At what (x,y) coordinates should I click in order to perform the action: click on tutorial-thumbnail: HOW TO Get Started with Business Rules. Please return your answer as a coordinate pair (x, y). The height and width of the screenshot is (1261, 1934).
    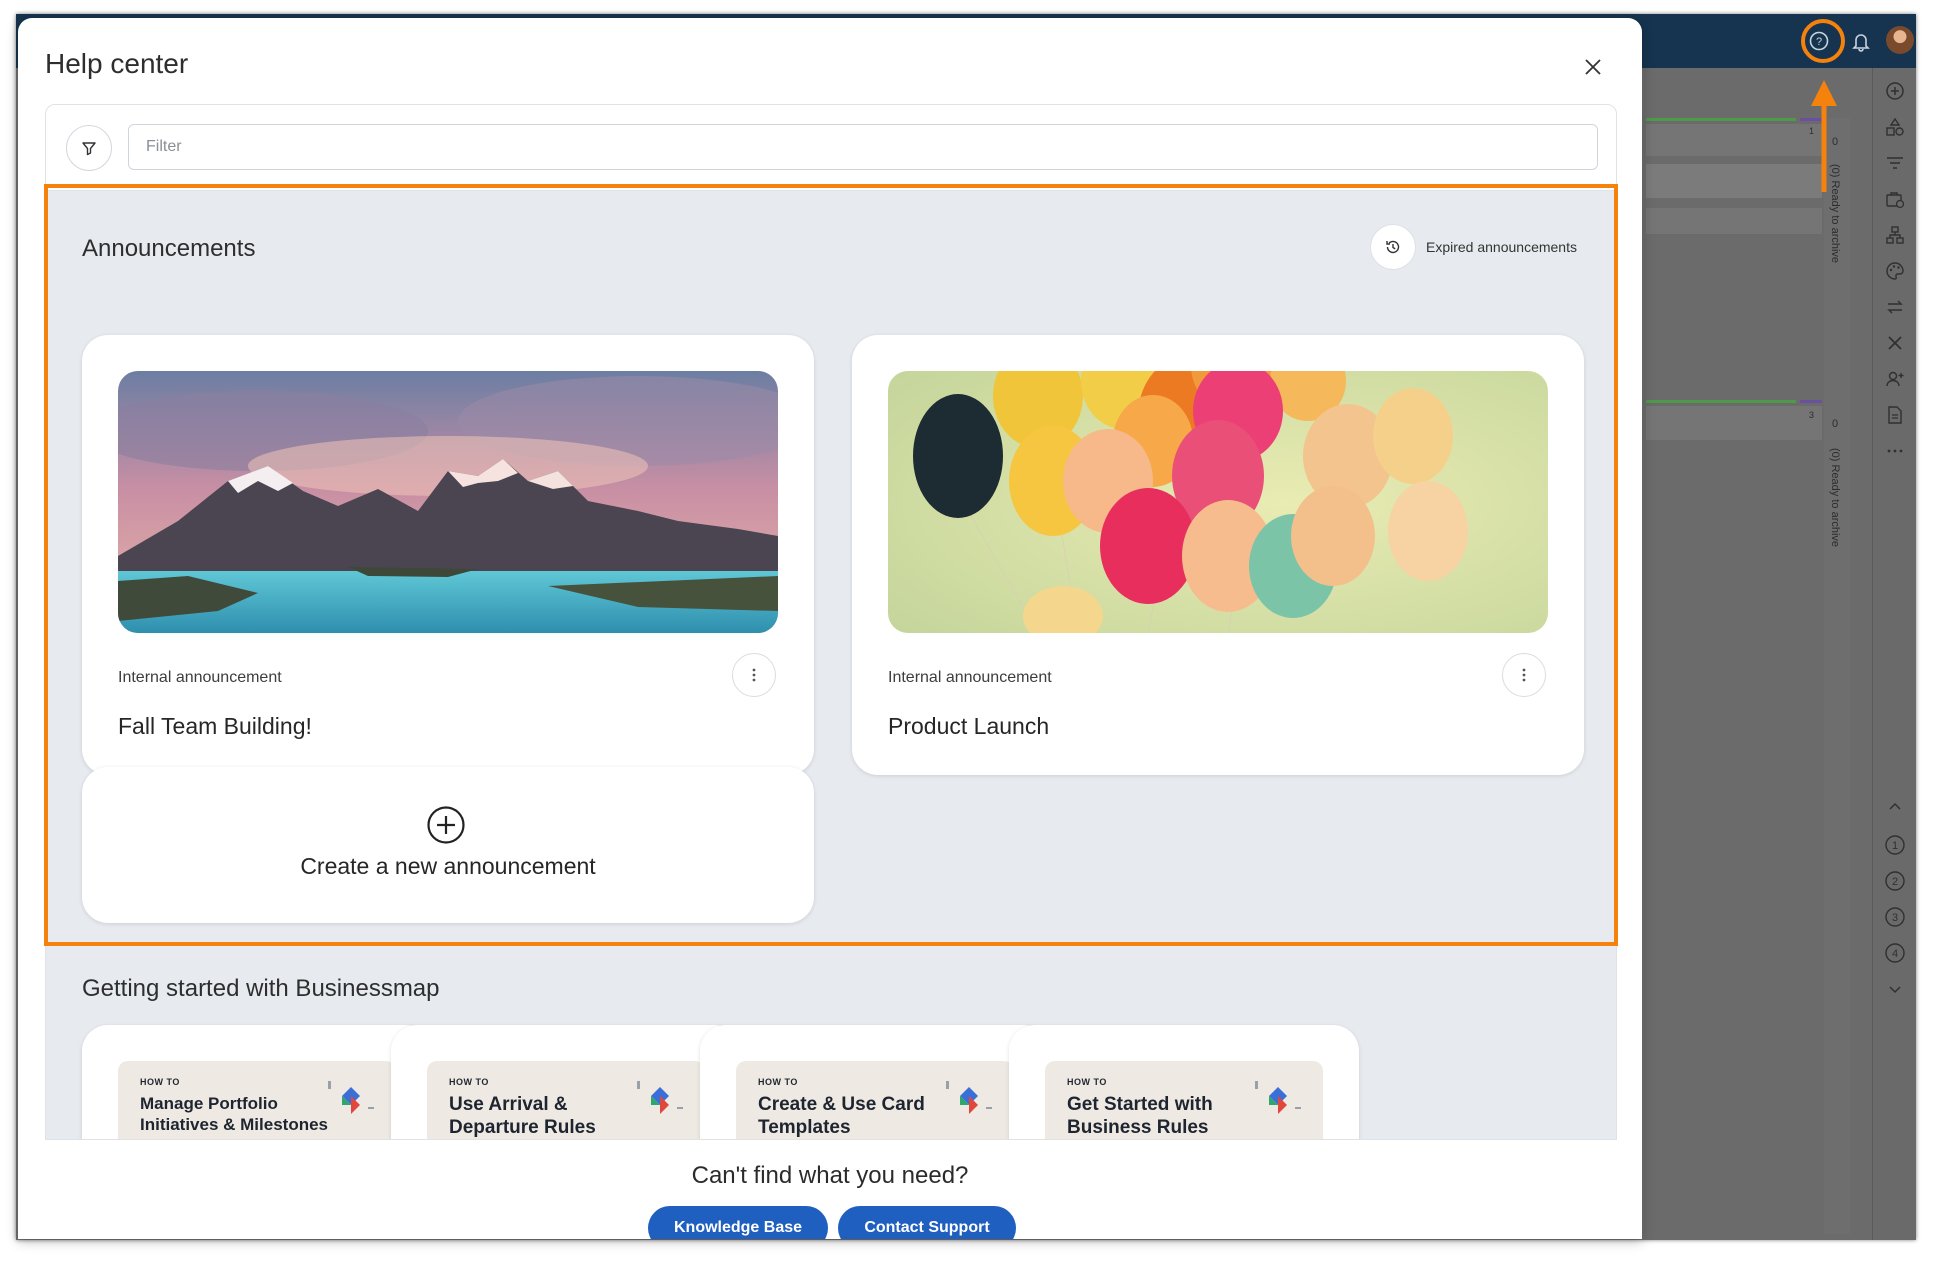
    Looking at the image, I should click on (1184, 1100).